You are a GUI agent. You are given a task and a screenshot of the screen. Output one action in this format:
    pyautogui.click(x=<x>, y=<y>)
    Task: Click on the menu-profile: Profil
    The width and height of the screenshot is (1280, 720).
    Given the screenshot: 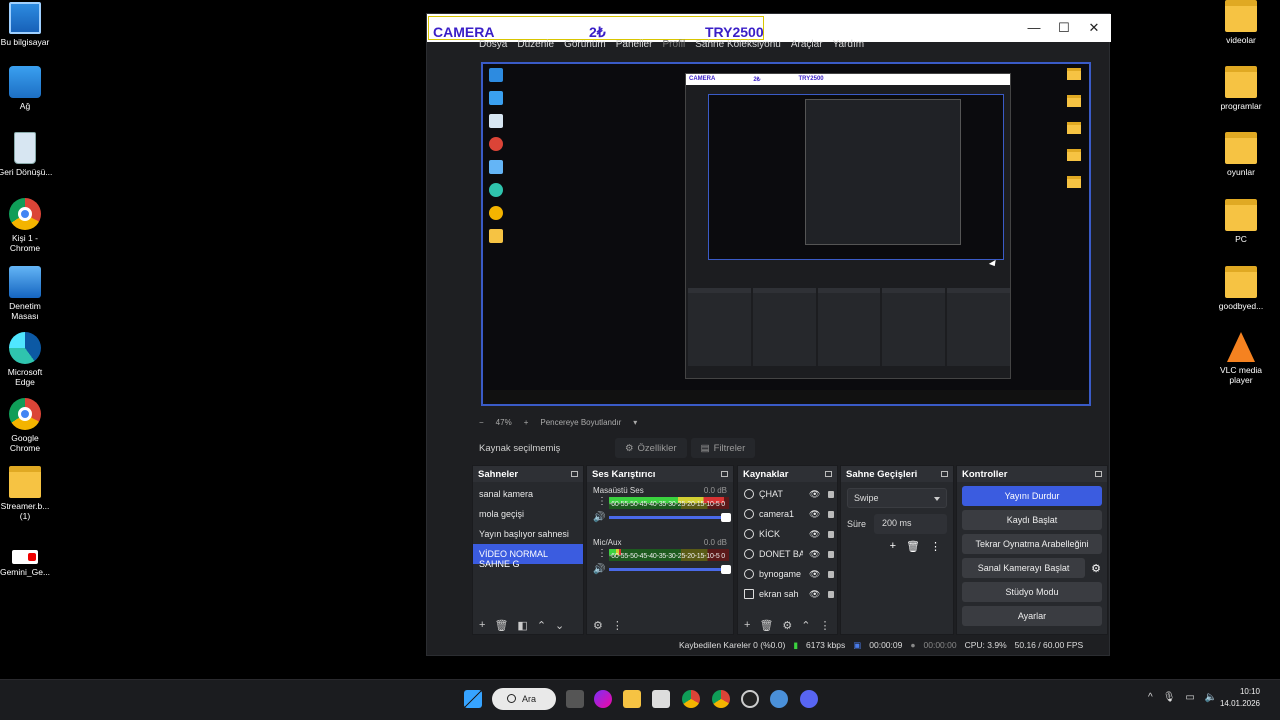 What is the action you would take?
    pyautogui.click(x=673, y=46)
    